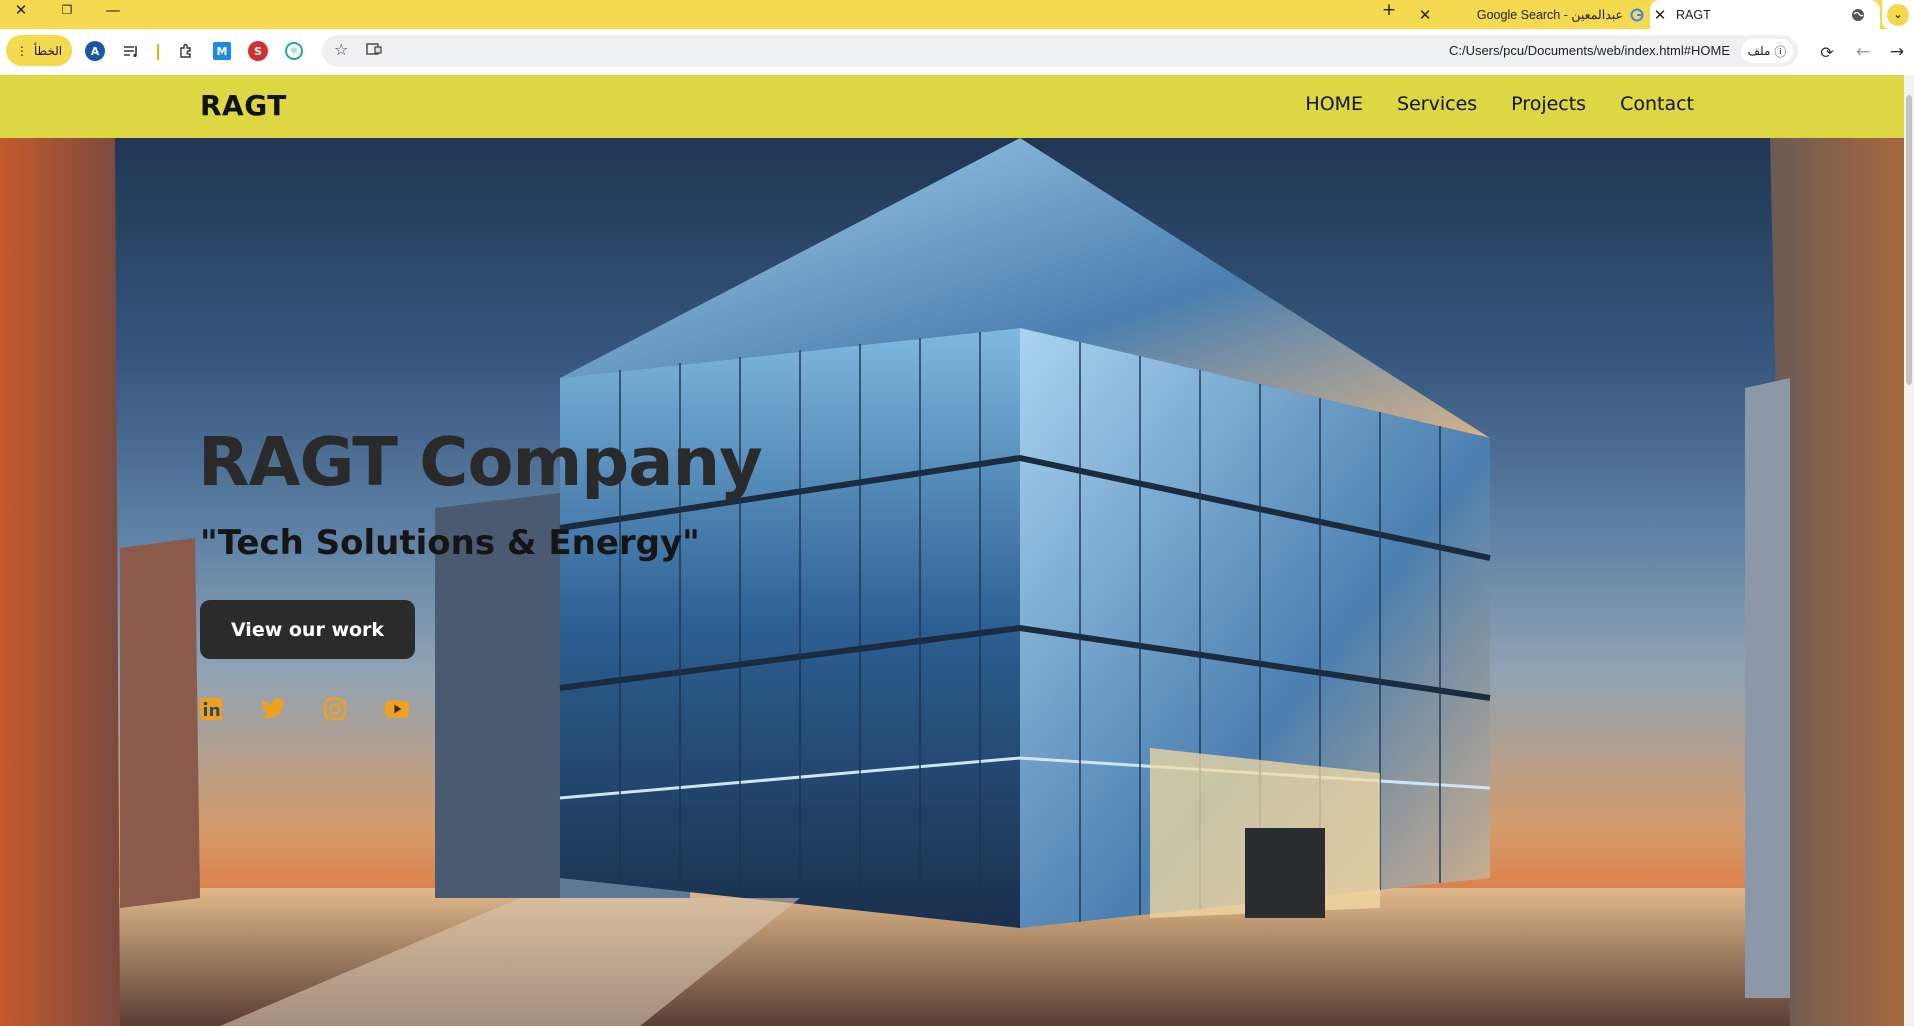  Describe the element at coordinates (1389, 10) in the screenshot. I see `new-tab-button: +` at that location.